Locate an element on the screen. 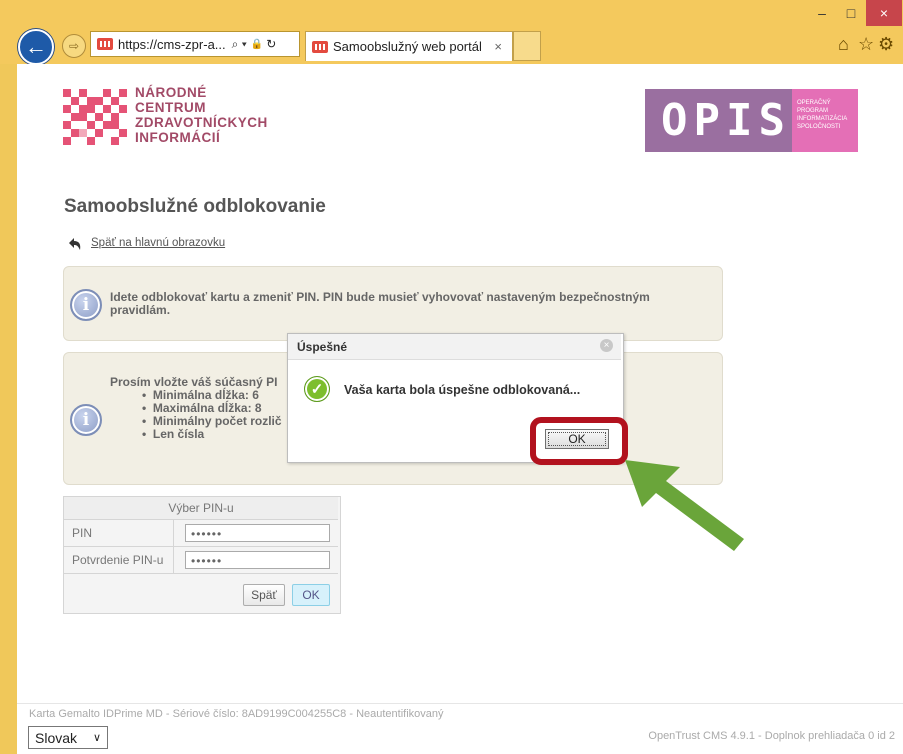 The height and width of the screenshot is (754, 903). home-icon: ⌂ is located at coordinates (843, 44).